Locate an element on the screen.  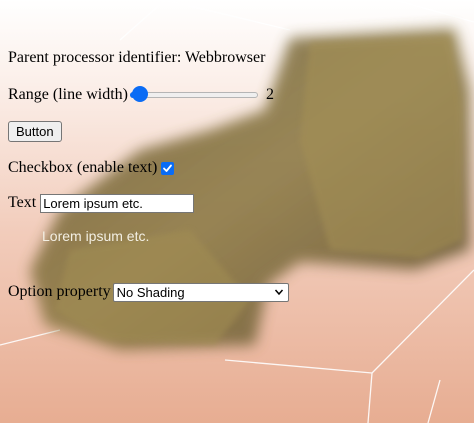
processor-identifier: Parent processor identifier: Webbrowser is located at coordinates (136, 58).